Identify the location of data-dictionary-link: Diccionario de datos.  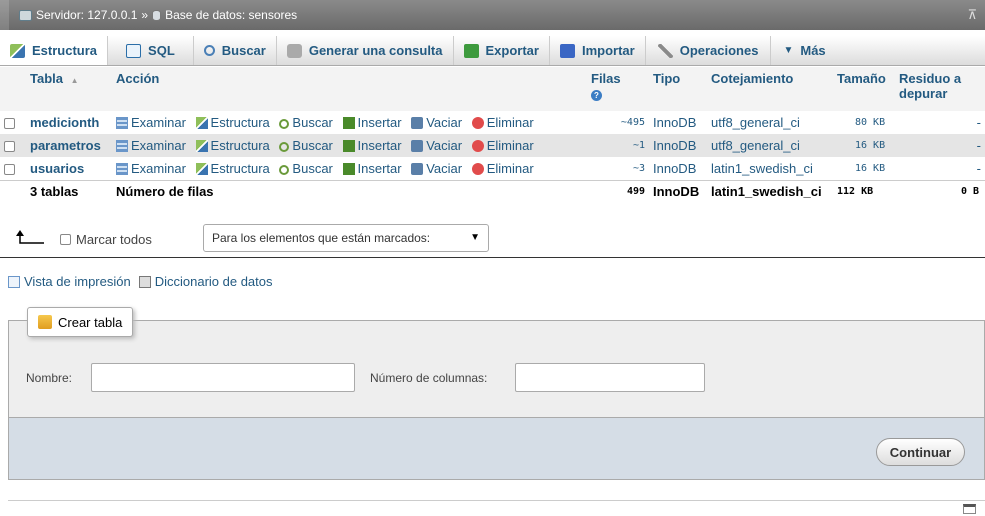
(214, 281).